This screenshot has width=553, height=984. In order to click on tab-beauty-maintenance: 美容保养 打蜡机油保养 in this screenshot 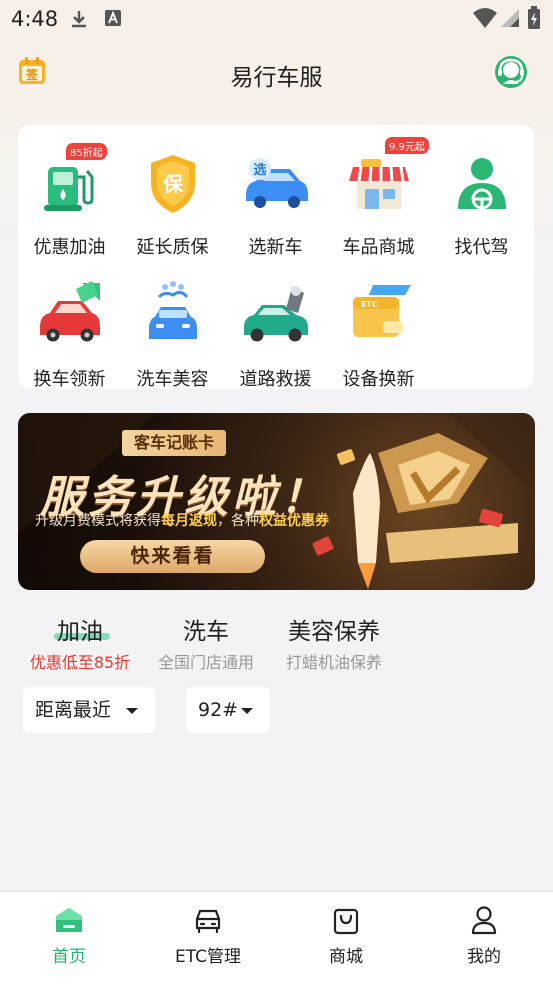, I will do `click(334, 642)`.